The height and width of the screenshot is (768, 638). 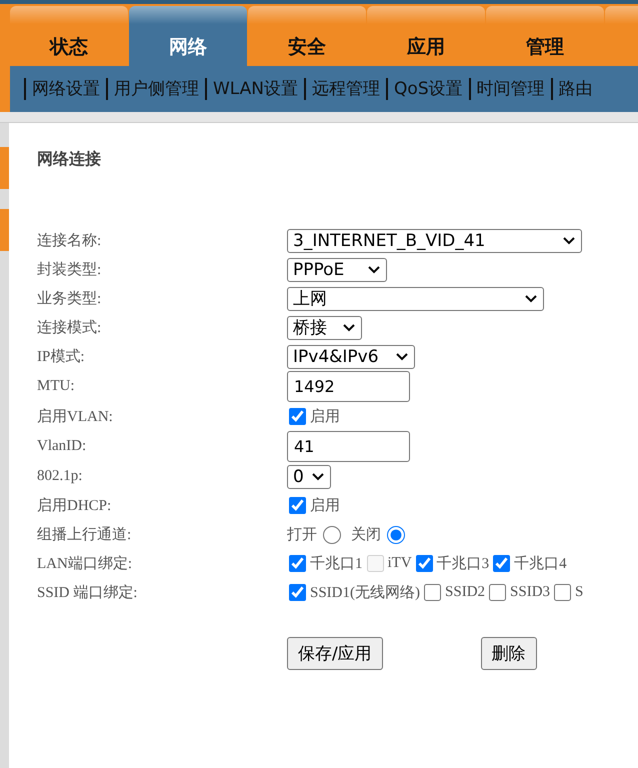 What do you see at coordinates (309, 476) in the screenshot?
I see `dropdown: 0` at bounding box center [309, 476].